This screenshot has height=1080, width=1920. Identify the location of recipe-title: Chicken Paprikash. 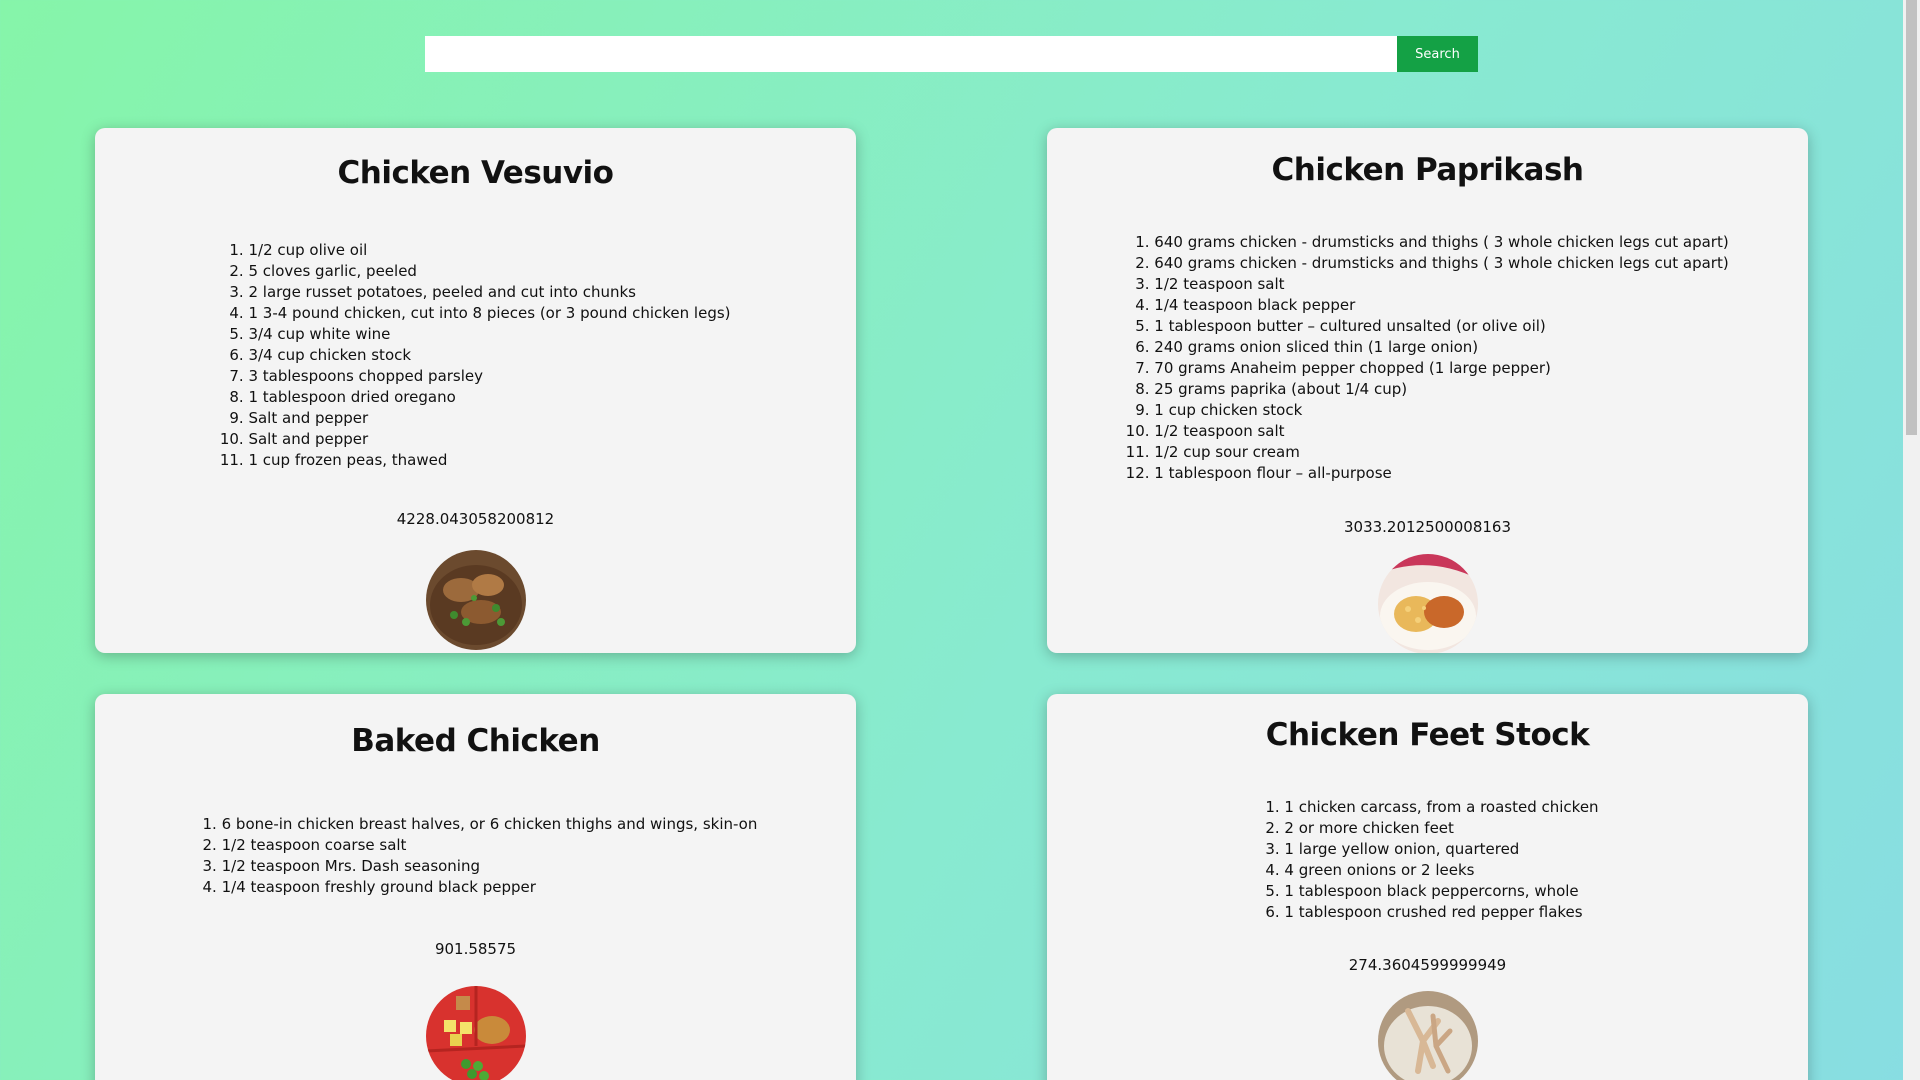
(1427, 170).